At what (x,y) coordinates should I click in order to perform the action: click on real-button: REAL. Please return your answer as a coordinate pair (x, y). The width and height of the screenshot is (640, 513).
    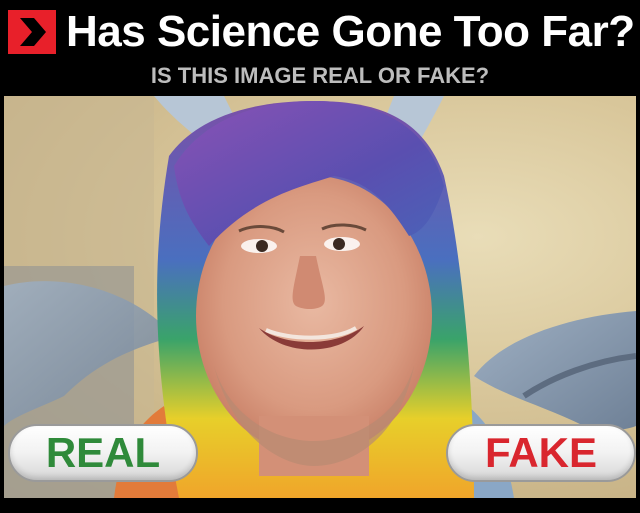
    Looking at the image, I should click on (103, 453).